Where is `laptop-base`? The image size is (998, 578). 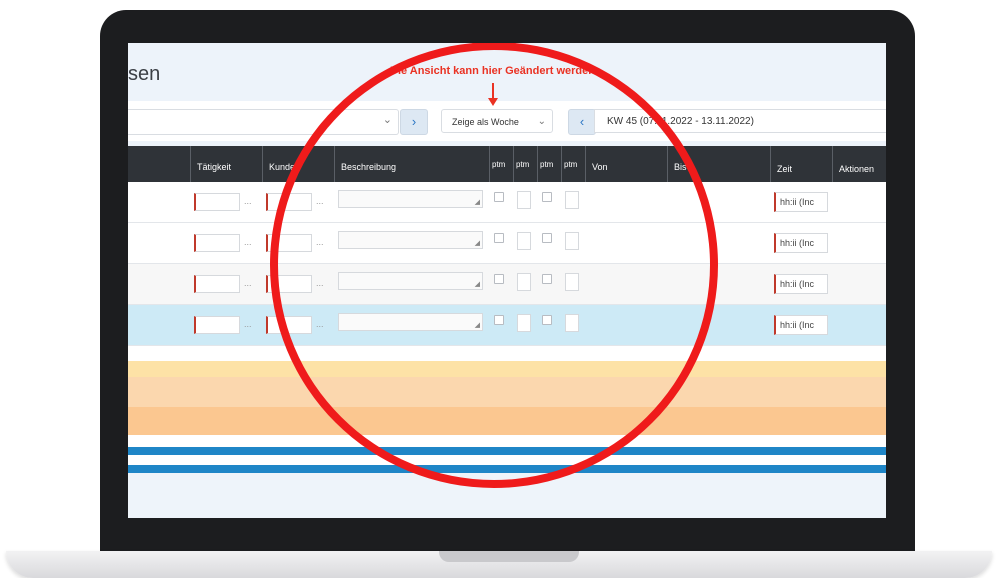
laptop-base is located at coordinates (499, 564).